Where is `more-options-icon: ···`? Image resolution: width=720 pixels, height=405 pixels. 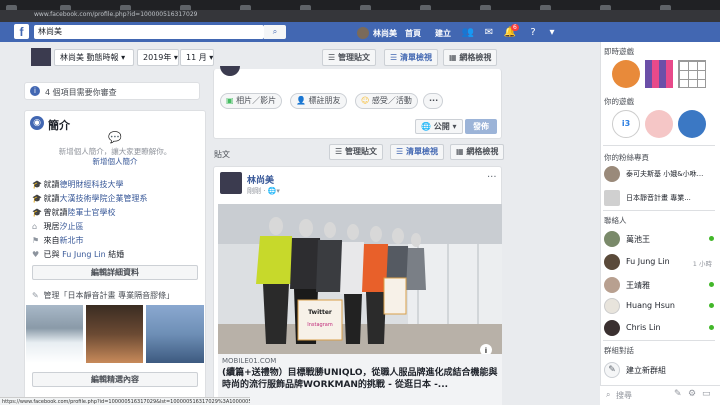
more-options-icon: ··· is located at coordinates (433, 101).